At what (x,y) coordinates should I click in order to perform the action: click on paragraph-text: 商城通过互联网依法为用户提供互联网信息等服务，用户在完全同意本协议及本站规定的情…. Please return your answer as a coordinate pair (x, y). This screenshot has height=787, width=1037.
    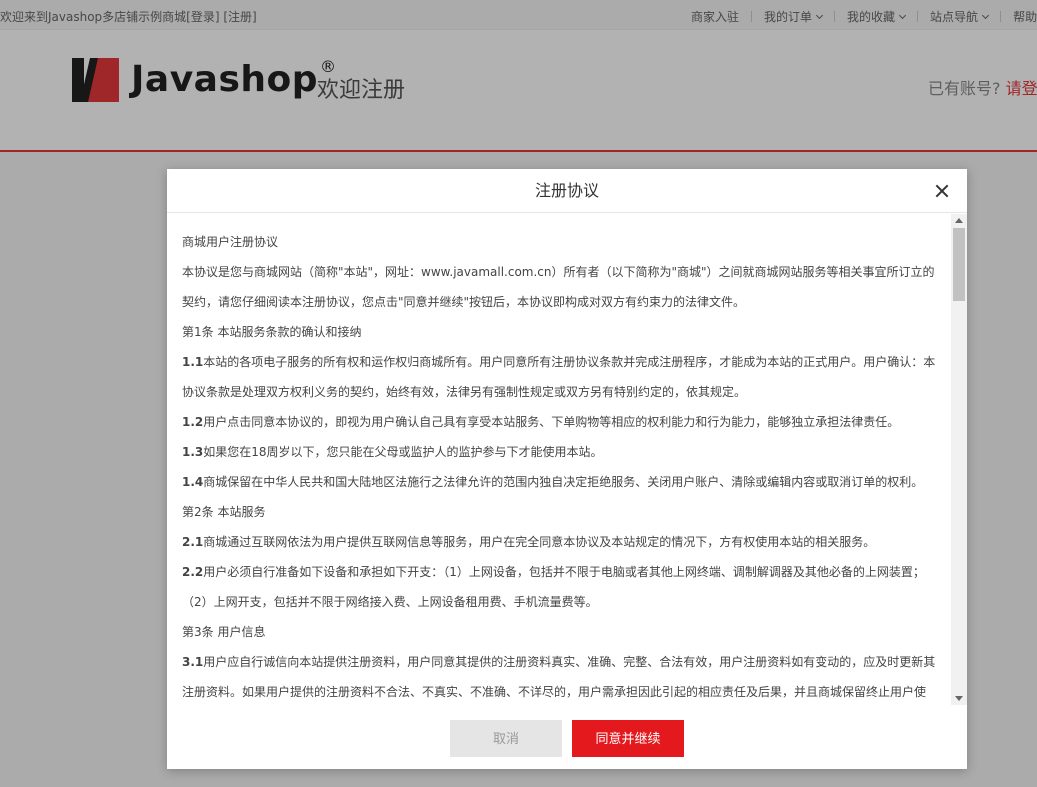
    Looking at the image, I should click on (539, 542).